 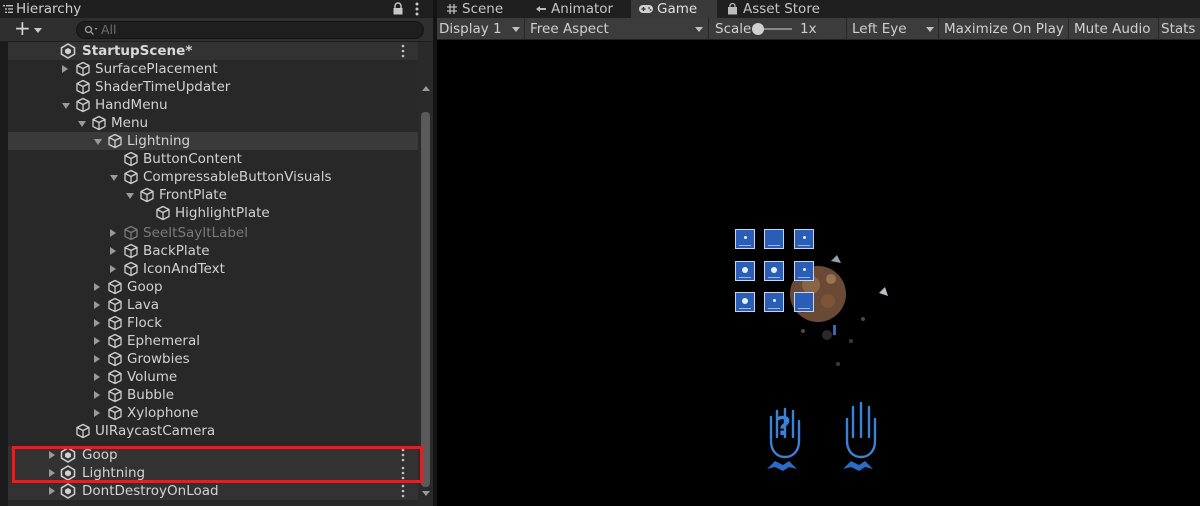 I want to click on hierarchy-row: Volume, so click(x=213, y=377).